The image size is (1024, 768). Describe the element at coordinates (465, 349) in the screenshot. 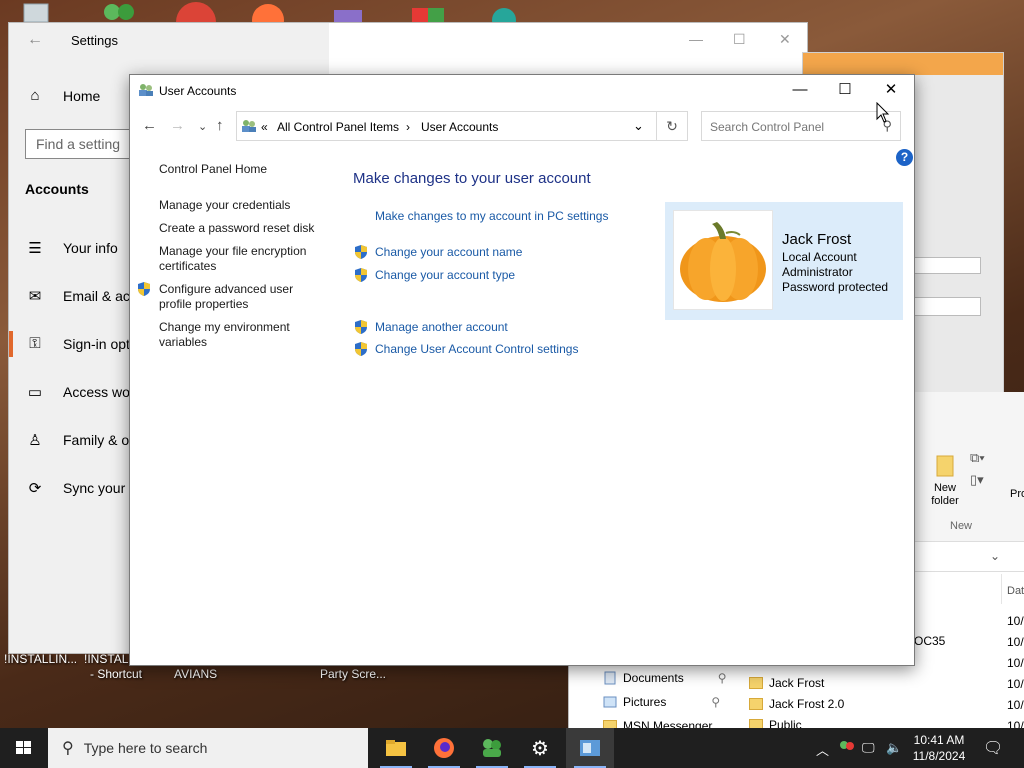

I see `uac-settings-link: Change User Account Control settings` at that location.